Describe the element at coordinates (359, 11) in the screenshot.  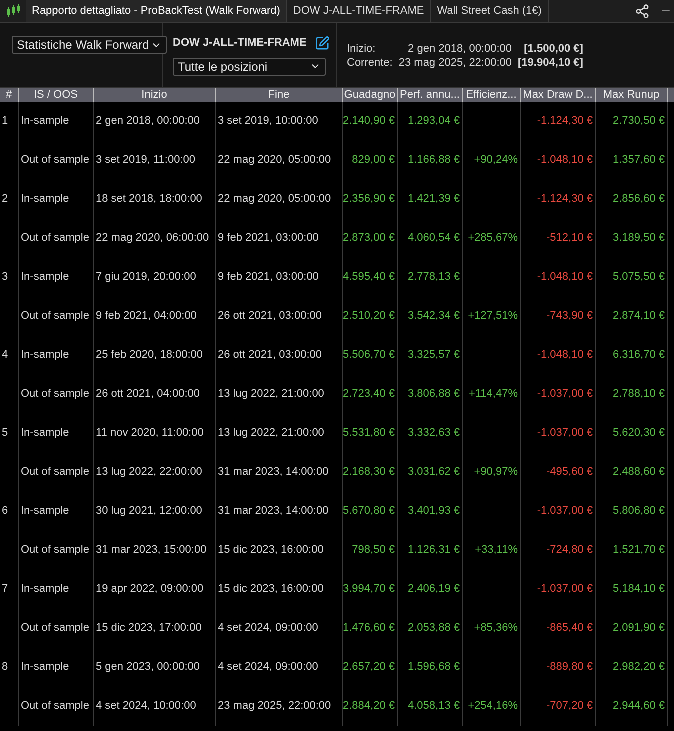
I see `window-tab: DOW J-ALL-TIME-FRAME` at that location.